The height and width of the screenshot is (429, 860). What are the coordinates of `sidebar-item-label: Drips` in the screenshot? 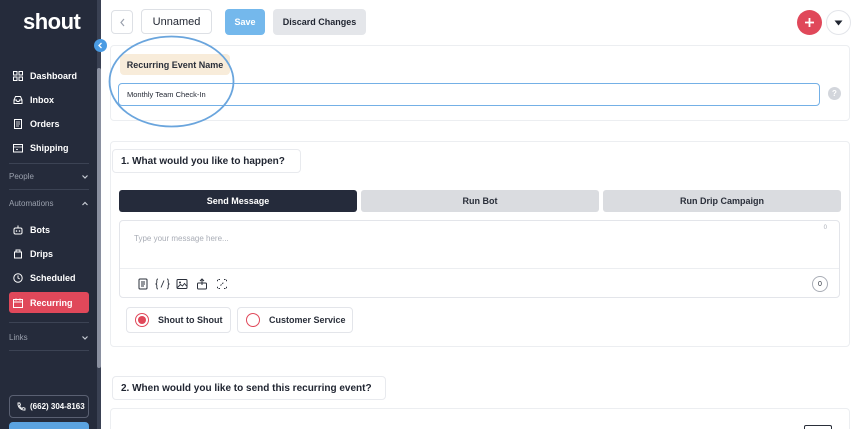 It's located at (42, 254).